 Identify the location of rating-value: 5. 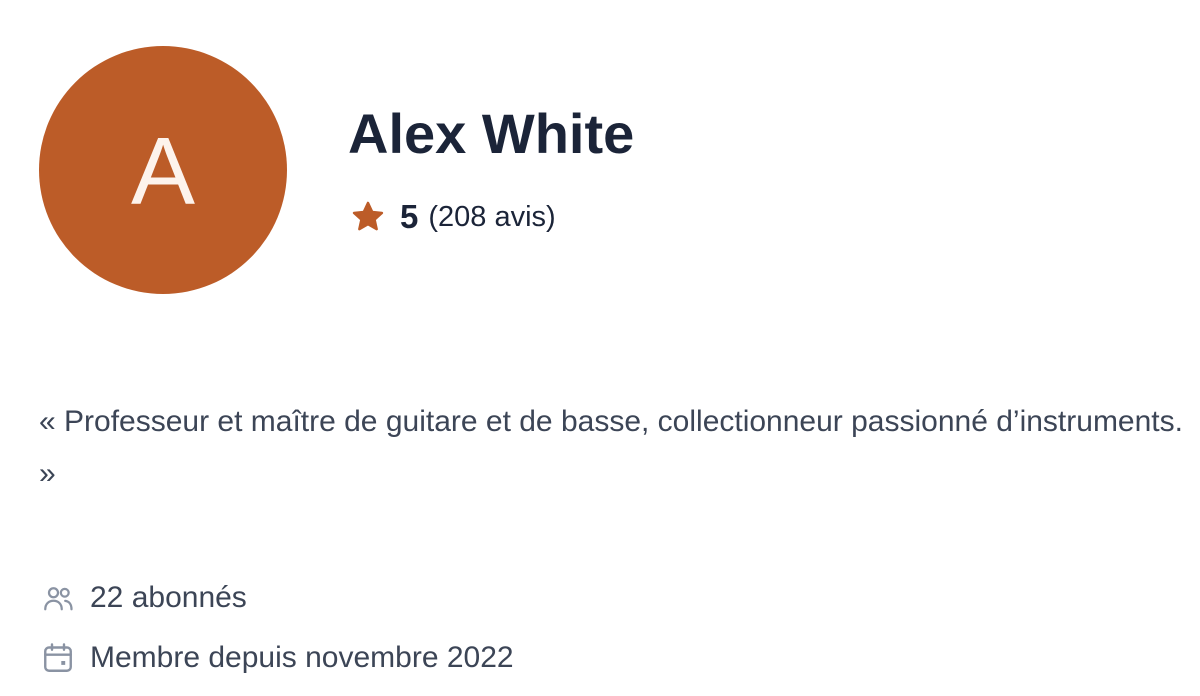
(409, 216).